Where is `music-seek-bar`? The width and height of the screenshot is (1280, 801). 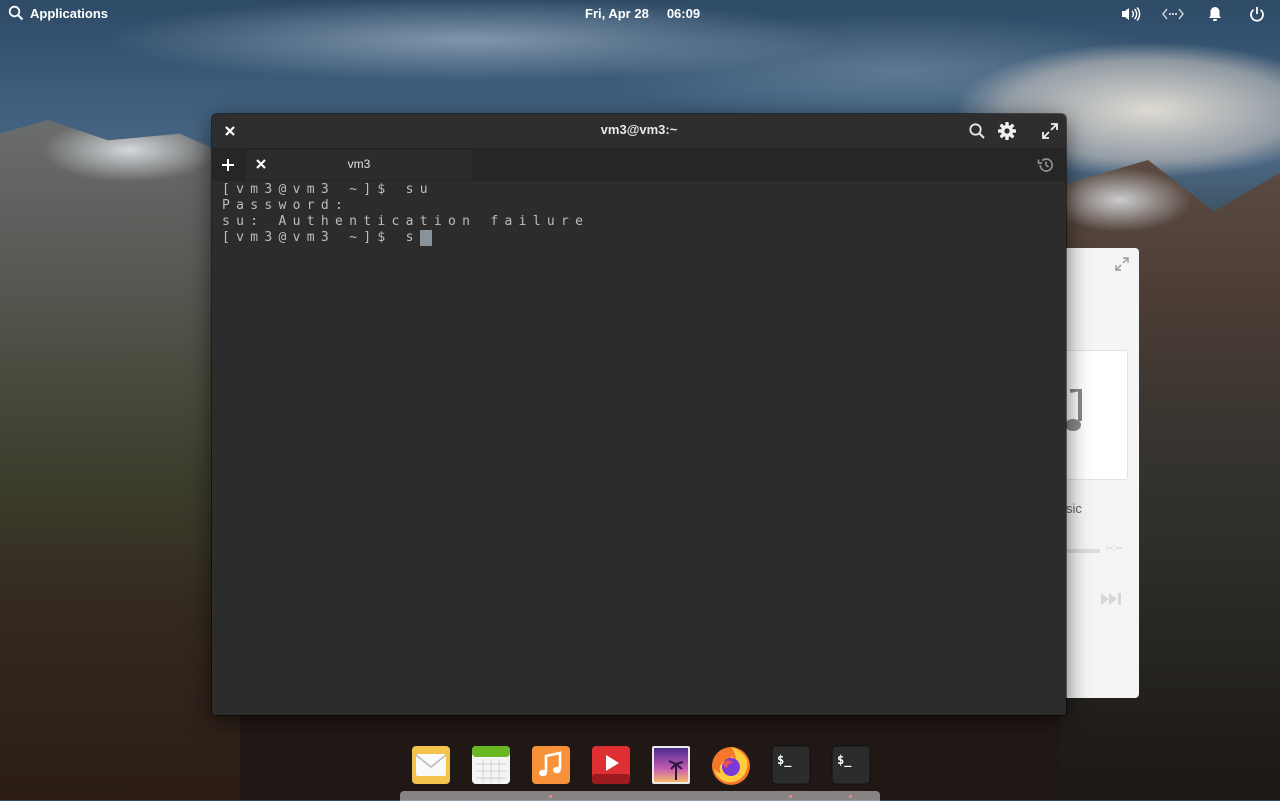
music-seek-bar is located at coordinates (1083, 551).